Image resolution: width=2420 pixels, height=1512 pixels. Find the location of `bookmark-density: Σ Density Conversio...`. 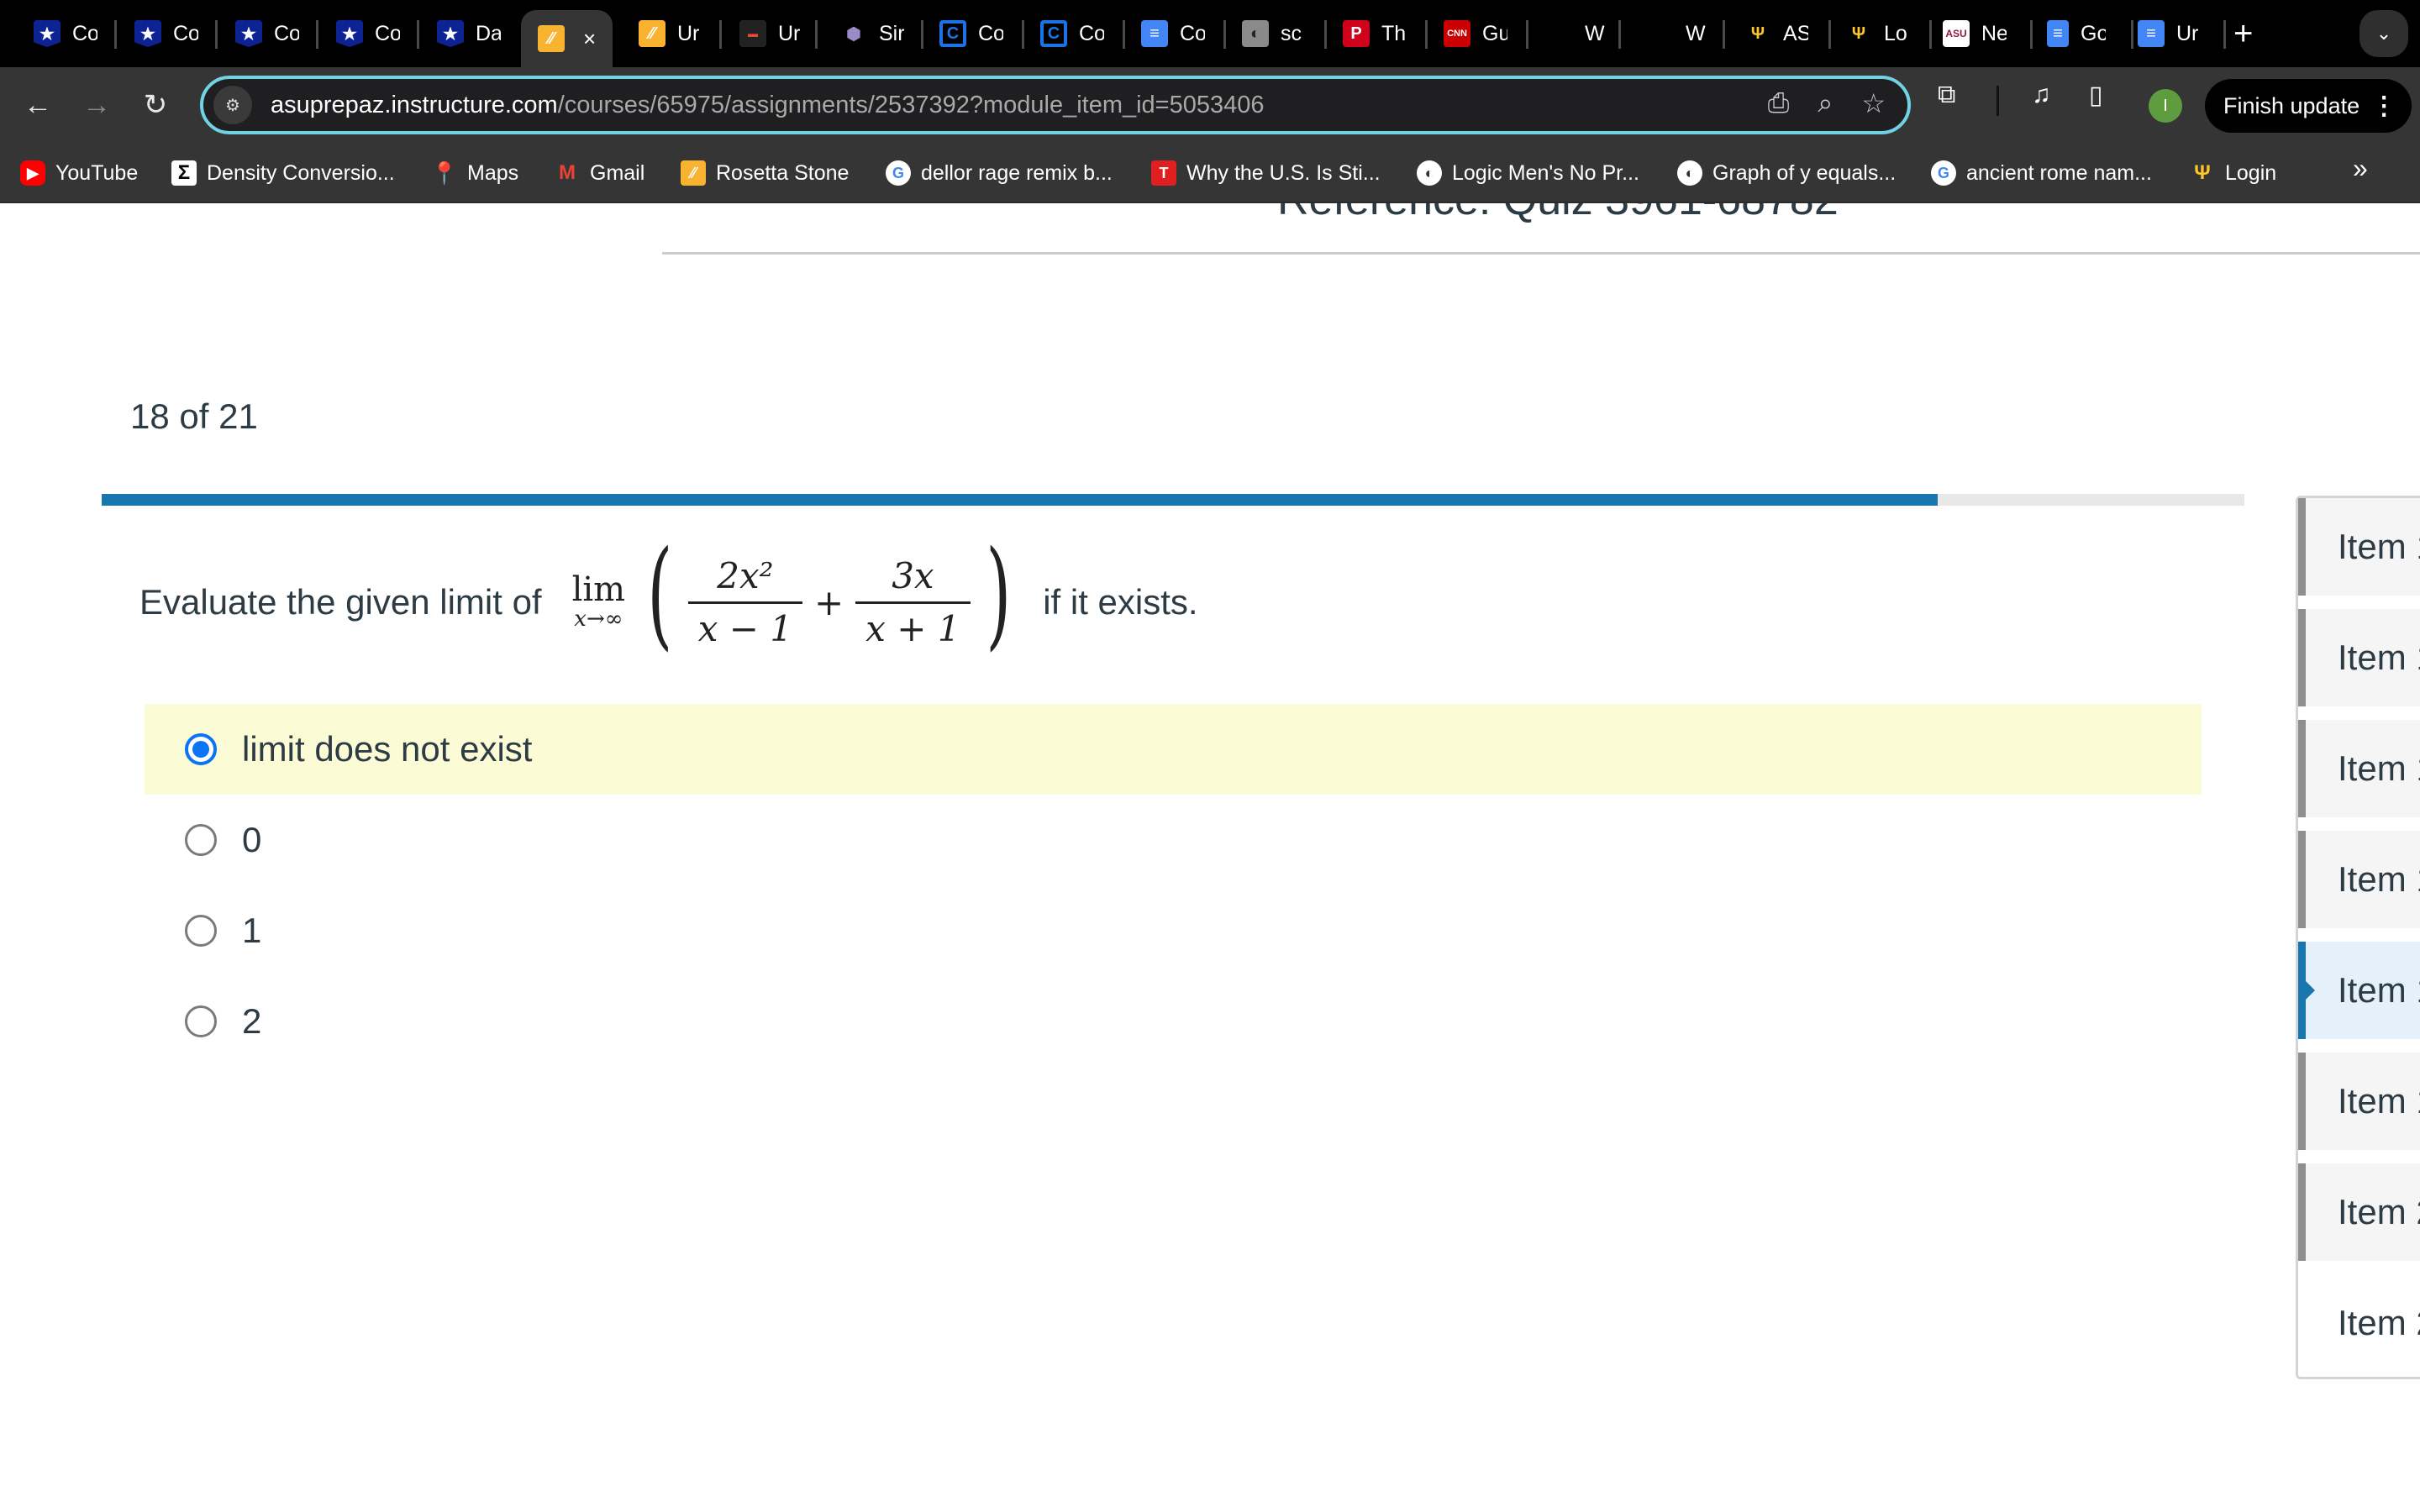

bookmark-density: Σ Density Conversio... is located at coordinates (283, 173).